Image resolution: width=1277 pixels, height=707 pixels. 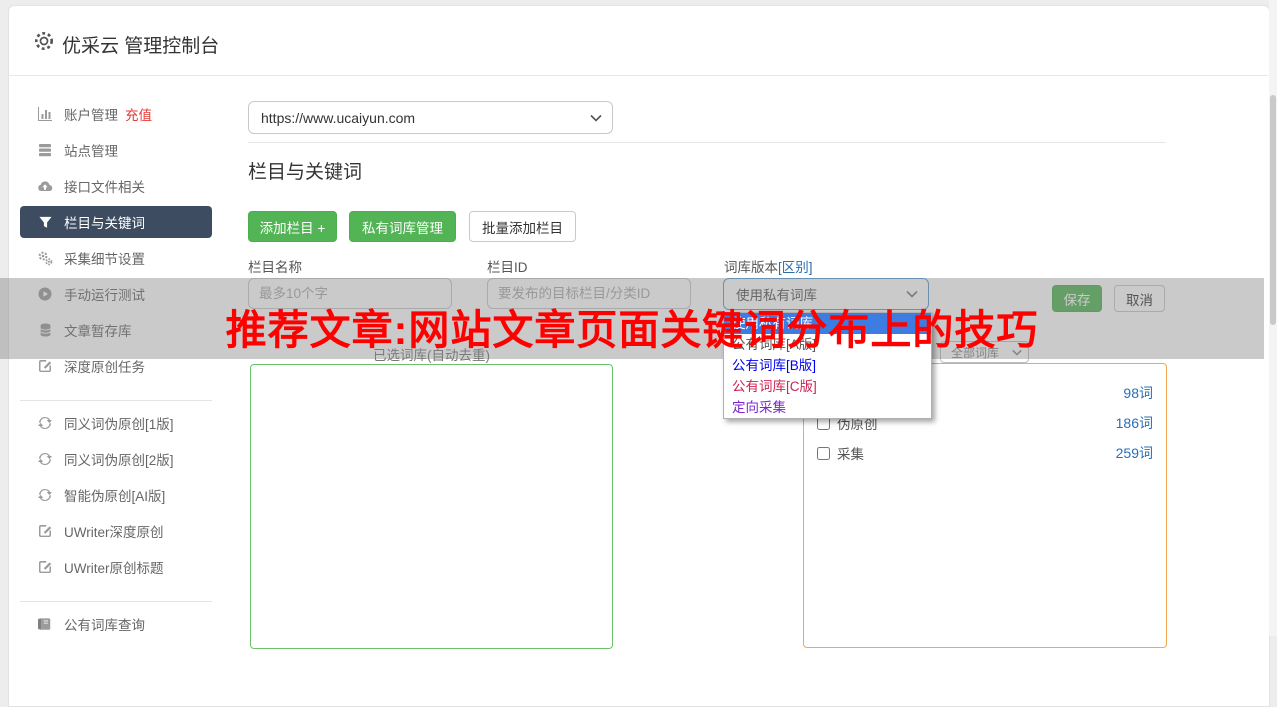 I want to click on dropdown-option-directed-collect: 定向采集, so click(x=827, y=407).